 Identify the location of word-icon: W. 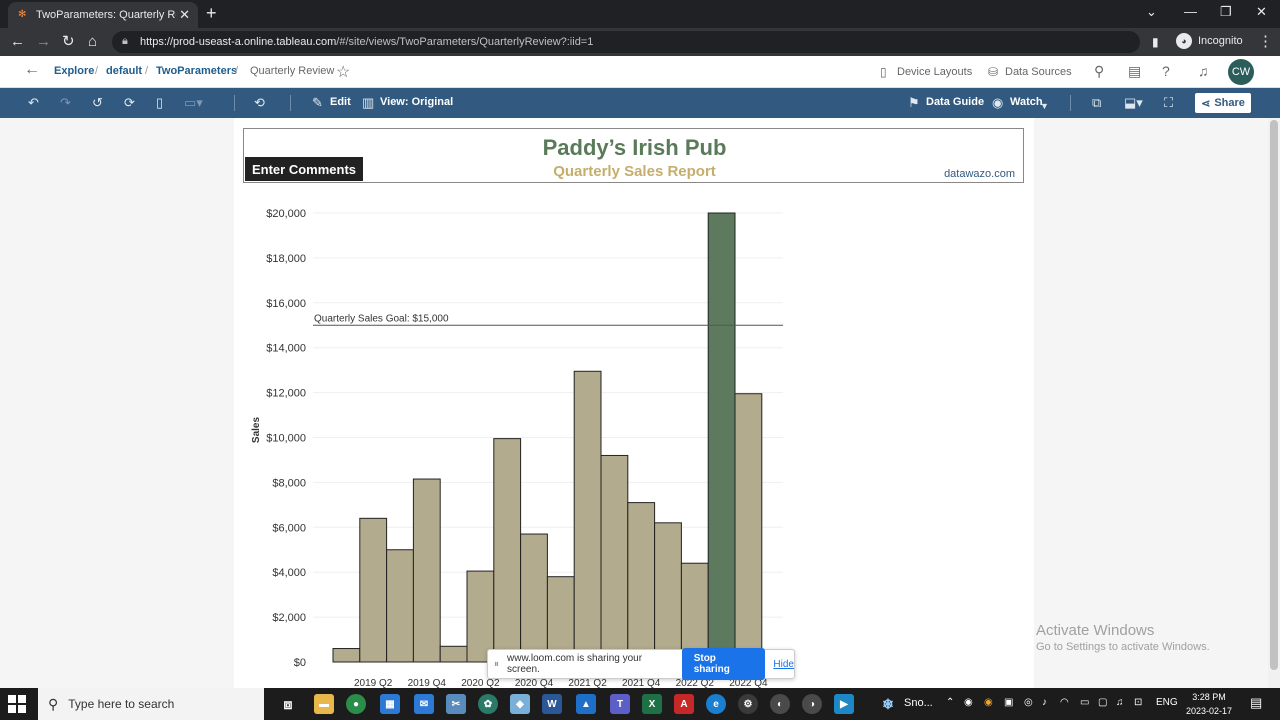
(552, 704).